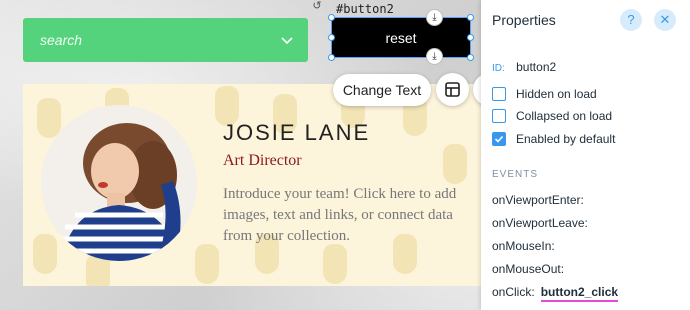  What do you see at coordinates (524, 20) in the screenshot?
I see `panel-title: Properties` at bounding box center [524, 20].